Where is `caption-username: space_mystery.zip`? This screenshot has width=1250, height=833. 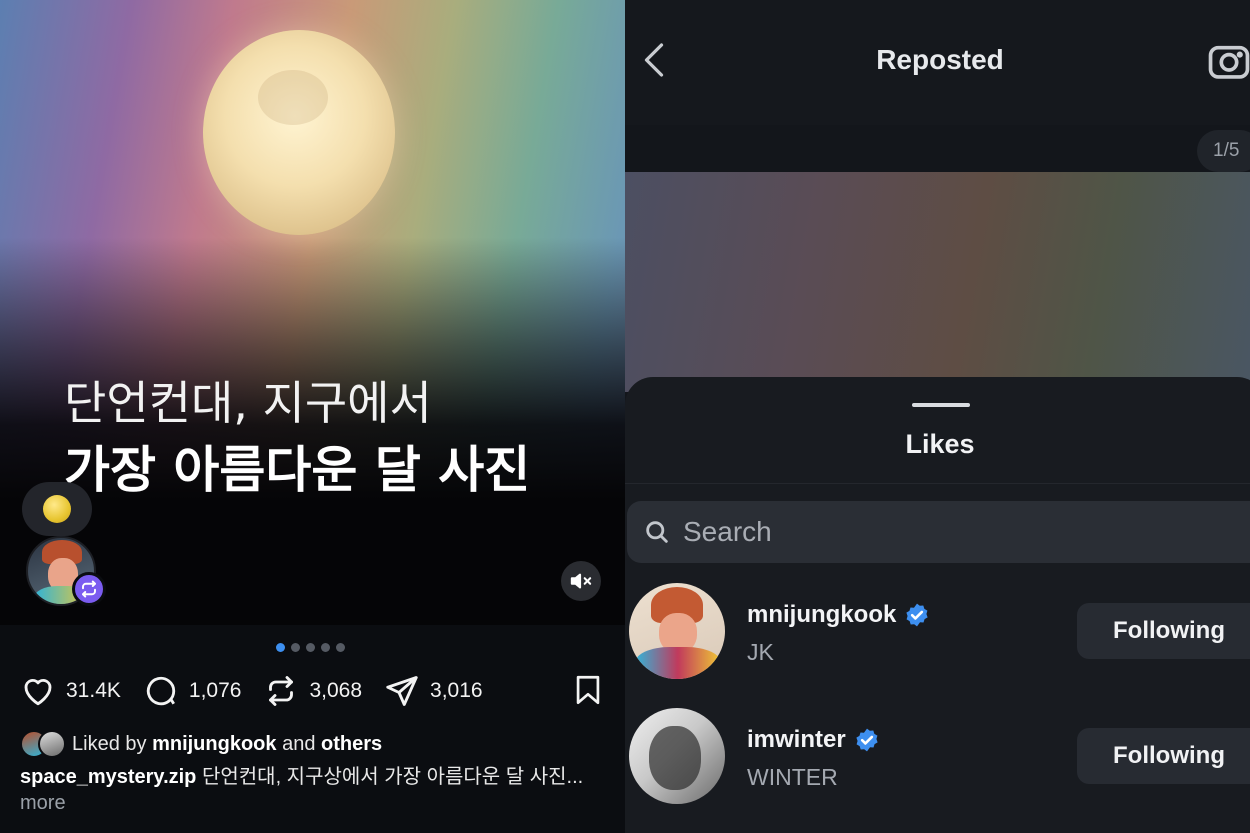 caption-username: space_mystery.zip is located at coordinates (108, 777).